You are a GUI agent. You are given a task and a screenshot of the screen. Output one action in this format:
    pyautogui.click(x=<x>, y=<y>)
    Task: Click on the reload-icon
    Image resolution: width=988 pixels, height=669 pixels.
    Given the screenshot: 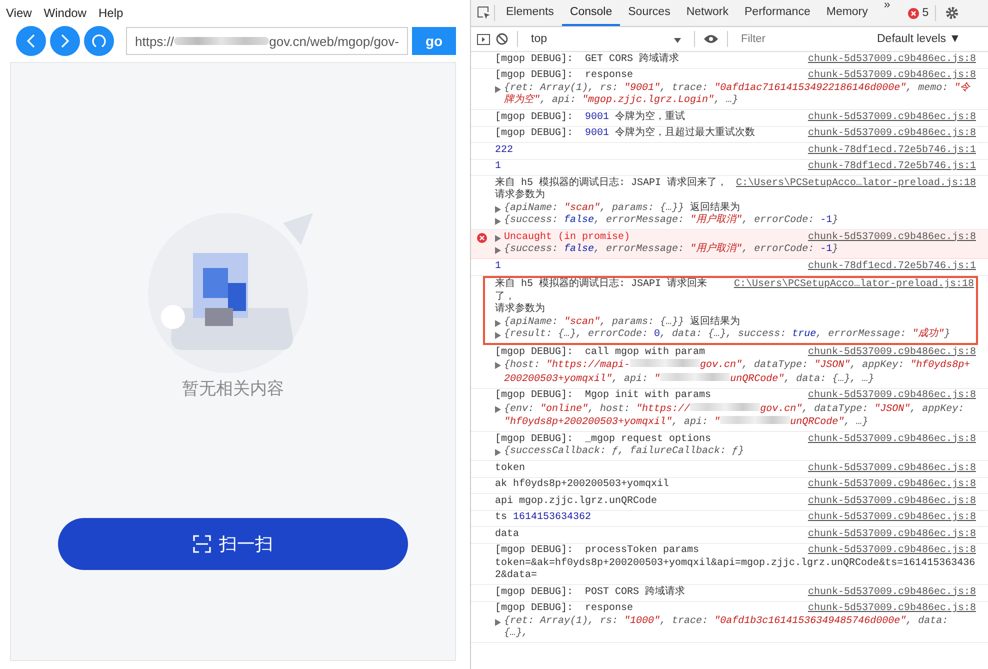 What is the action you would take?
    pyautogui.click(x=99, y=41)
    